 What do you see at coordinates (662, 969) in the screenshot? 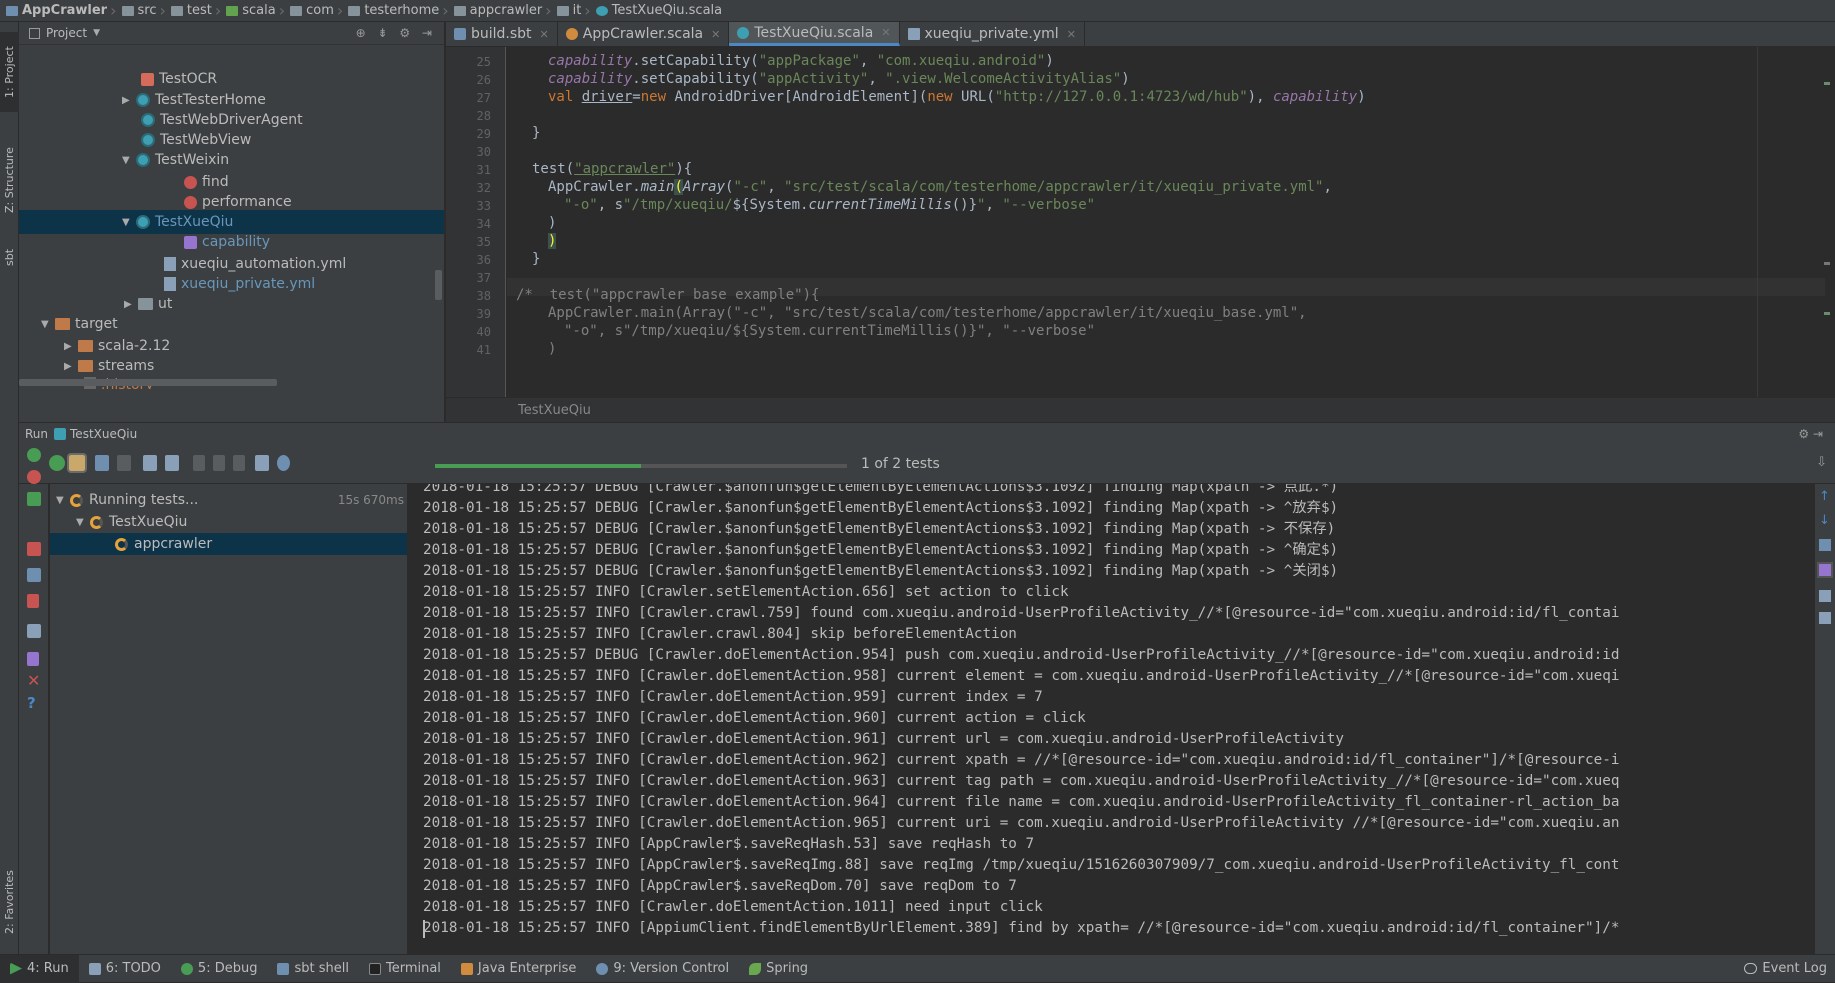
I see `tool-tab-version-control: 9: Version Control` at bounding box center [662, 969].